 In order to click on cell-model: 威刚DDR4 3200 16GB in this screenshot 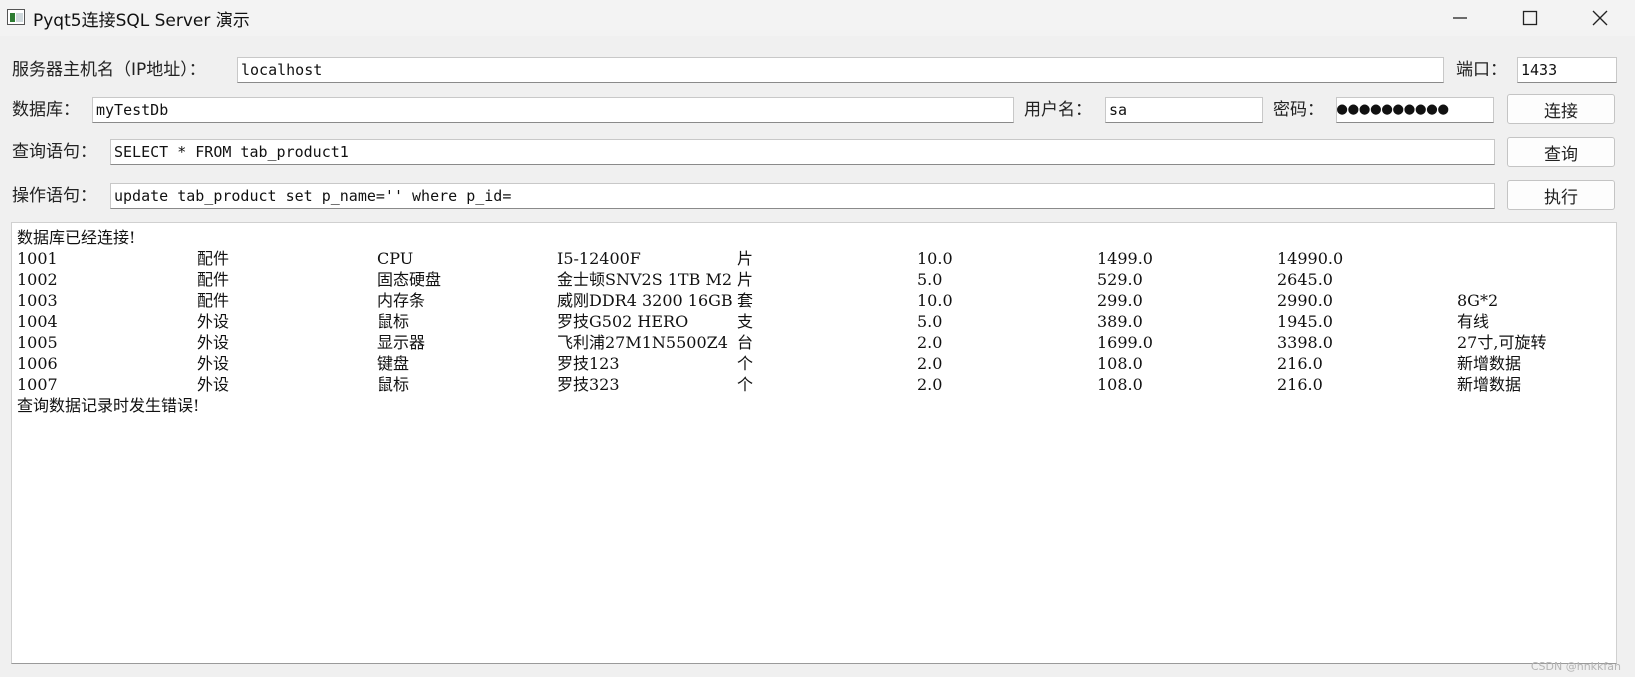, I will do `click(645, 300)`.